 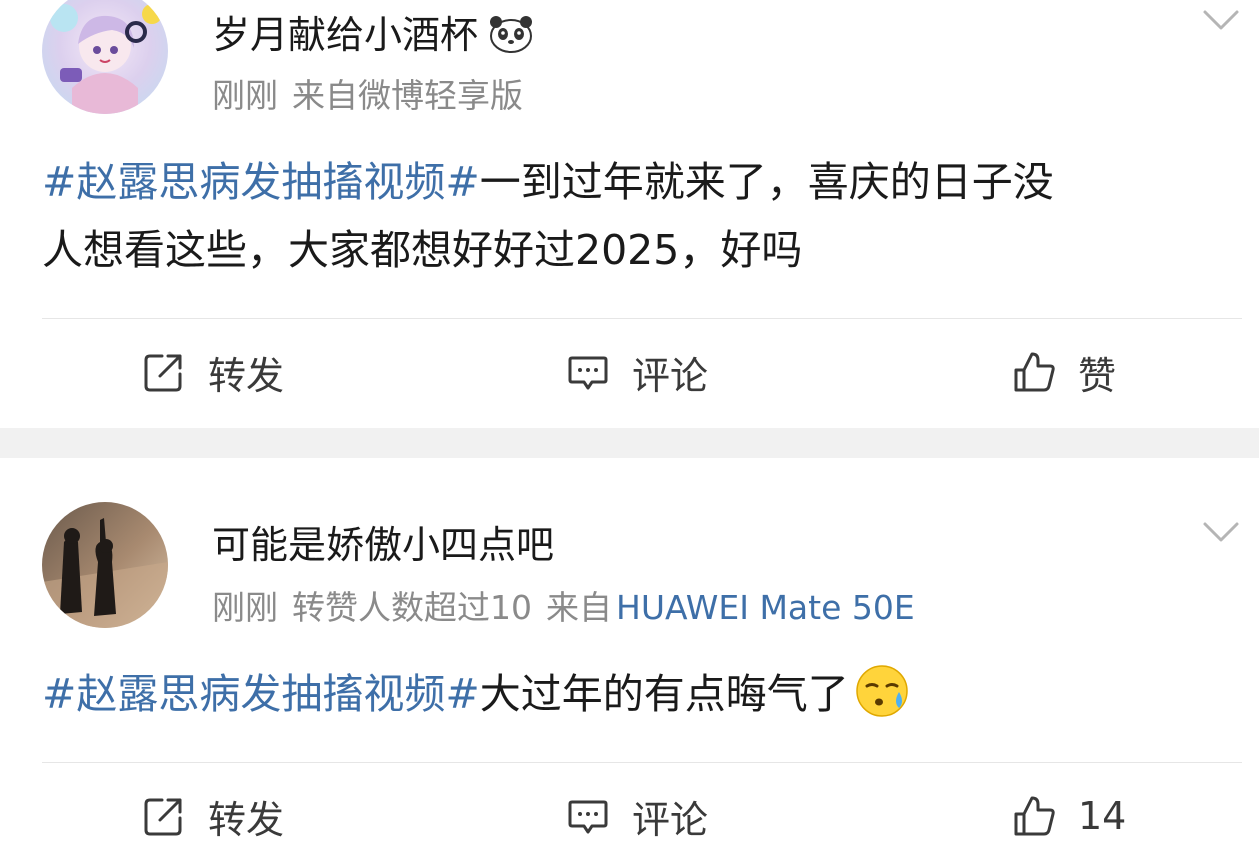 I want to click on post-text-line2: 人想看这些，大家都想好好过2025，好吗, so click(x=422, y=250).